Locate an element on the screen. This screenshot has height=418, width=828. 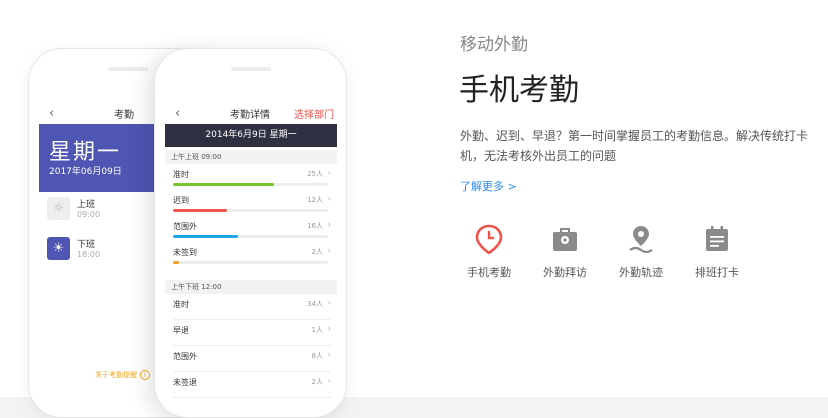
feature-label: 手机考勤 is located at coordinates (489, 272).